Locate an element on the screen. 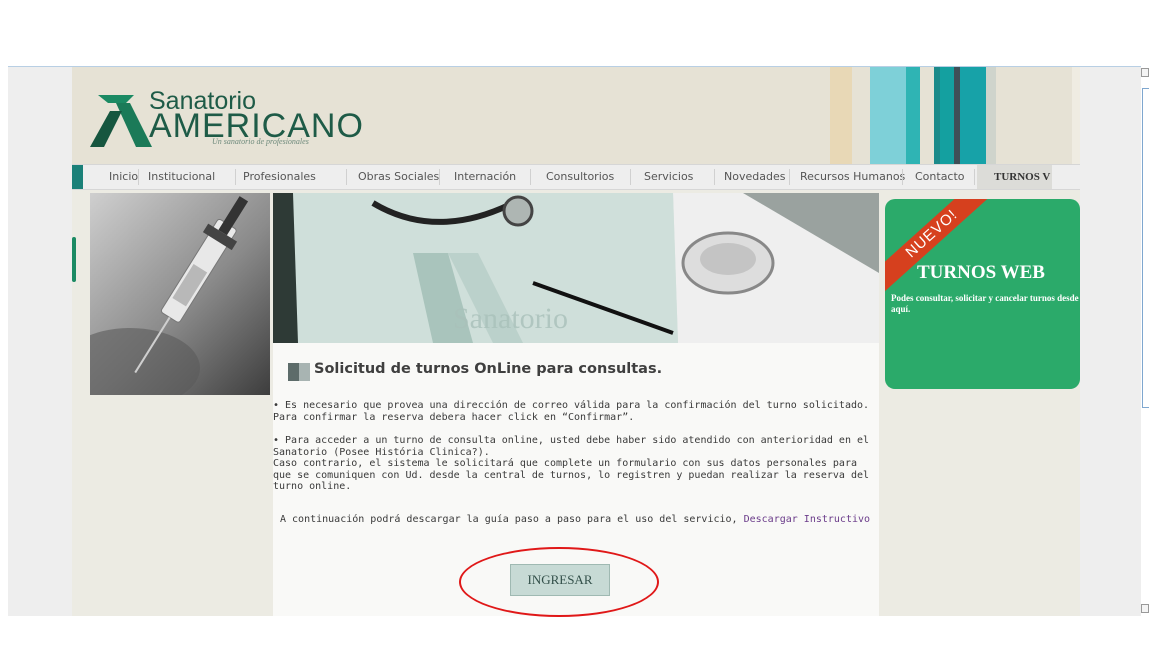 The width and height of the screenshot is (1149, 646). logo-icon is located at coordinates (121, 121).